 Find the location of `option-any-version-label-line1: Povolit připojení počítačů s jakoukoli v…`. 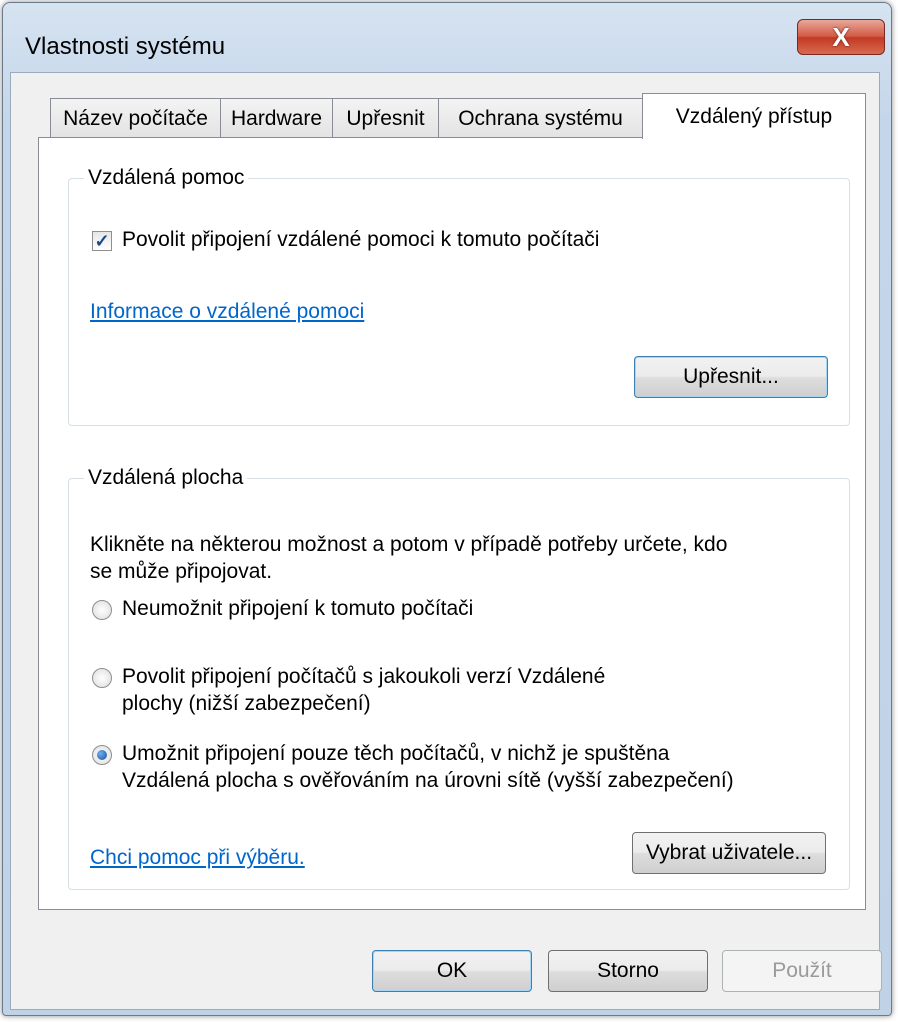

option-any-version-label-line1: Povolit připojení počítačů s jakoukoli v… is located at coordinates (364, 676).